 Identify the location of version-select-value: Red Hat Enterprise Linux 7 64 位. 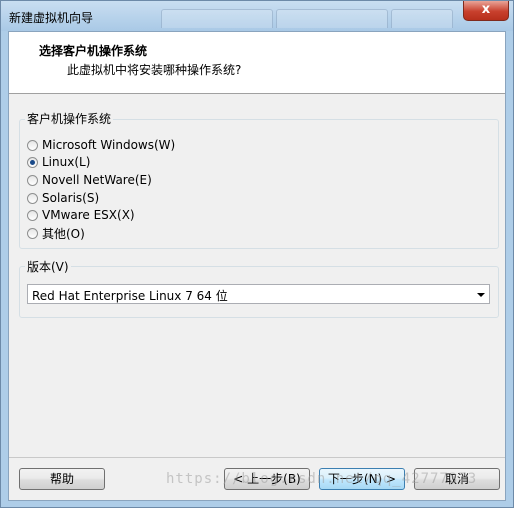
(130, 296).